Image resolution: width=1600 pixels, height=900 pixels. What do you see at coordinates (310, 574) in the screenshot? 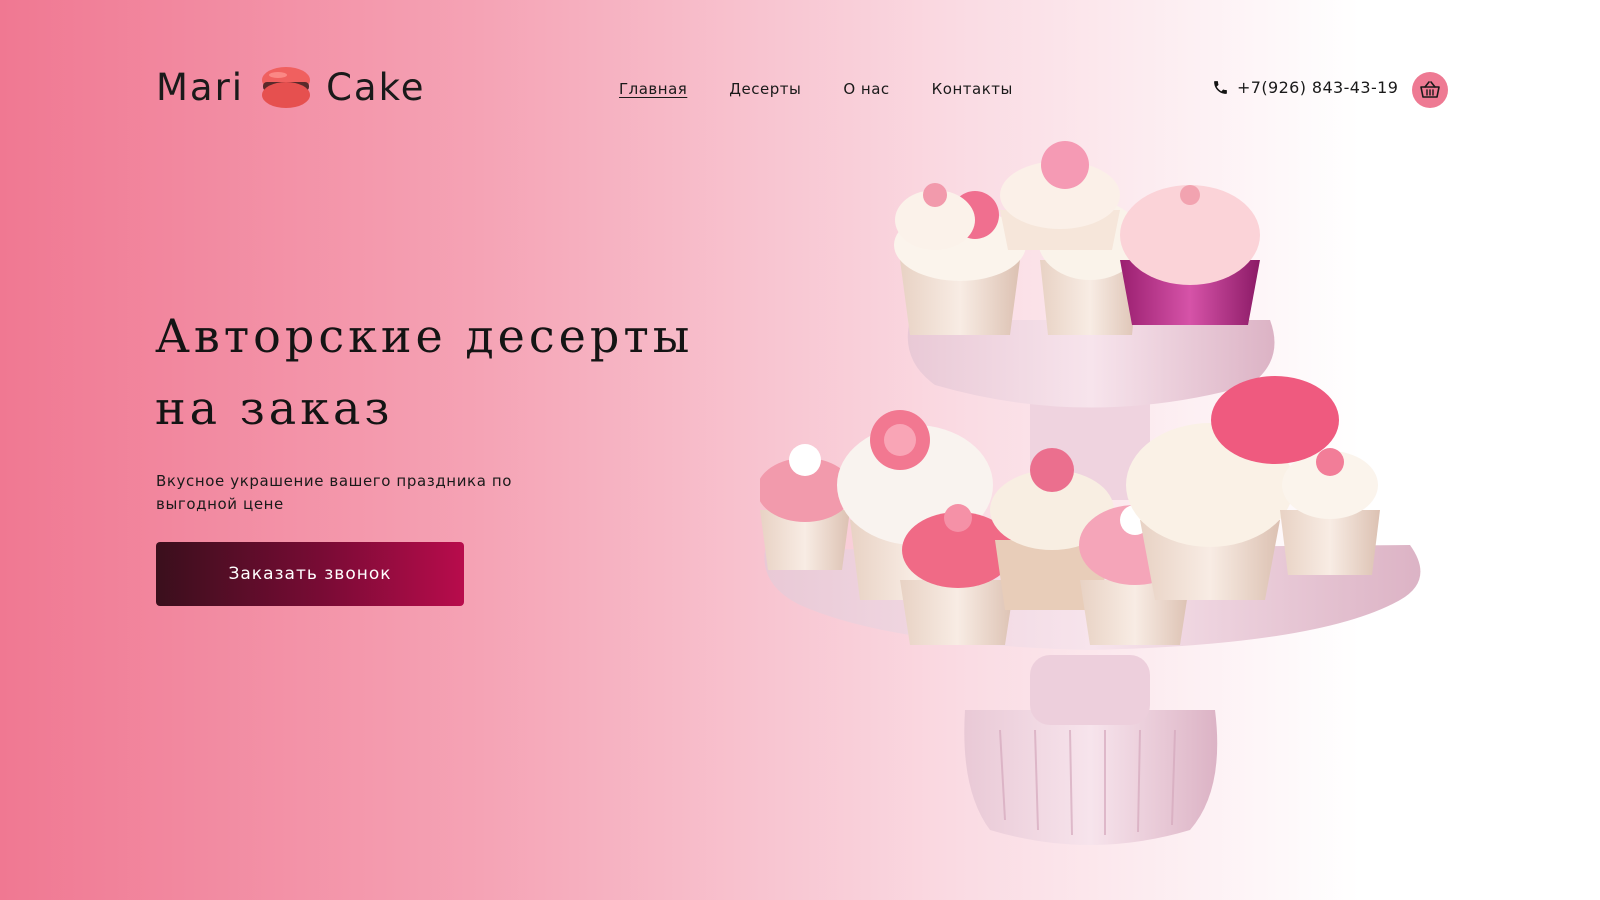
I see `order-call-button: Заказать звонок` at bounding box center [310, 574].